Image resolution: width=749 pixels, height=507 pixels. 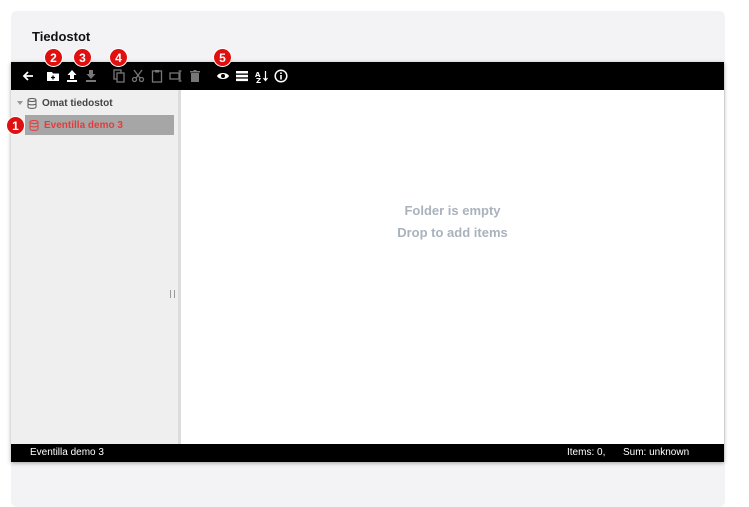 What do you see at coordinates (20, 103) in the screenshot?
I see `chevron-down-icon` at bounding box center [20, 103].